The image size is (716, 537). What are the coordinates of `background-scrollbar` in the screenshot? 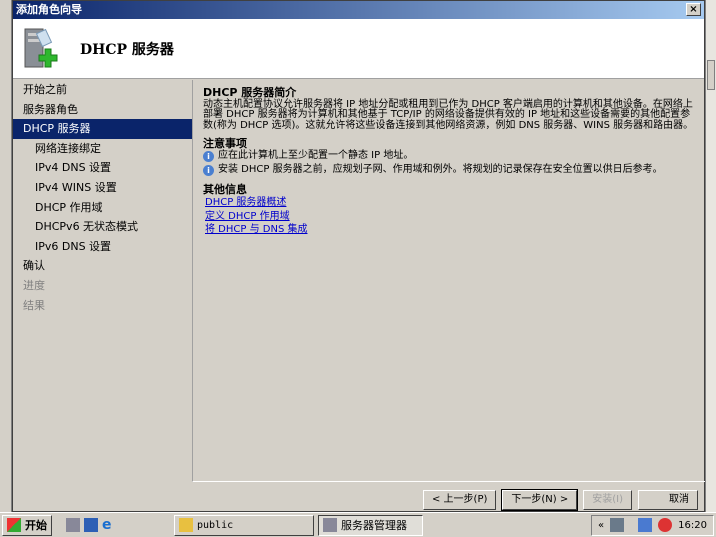 It's located at (710, 256).